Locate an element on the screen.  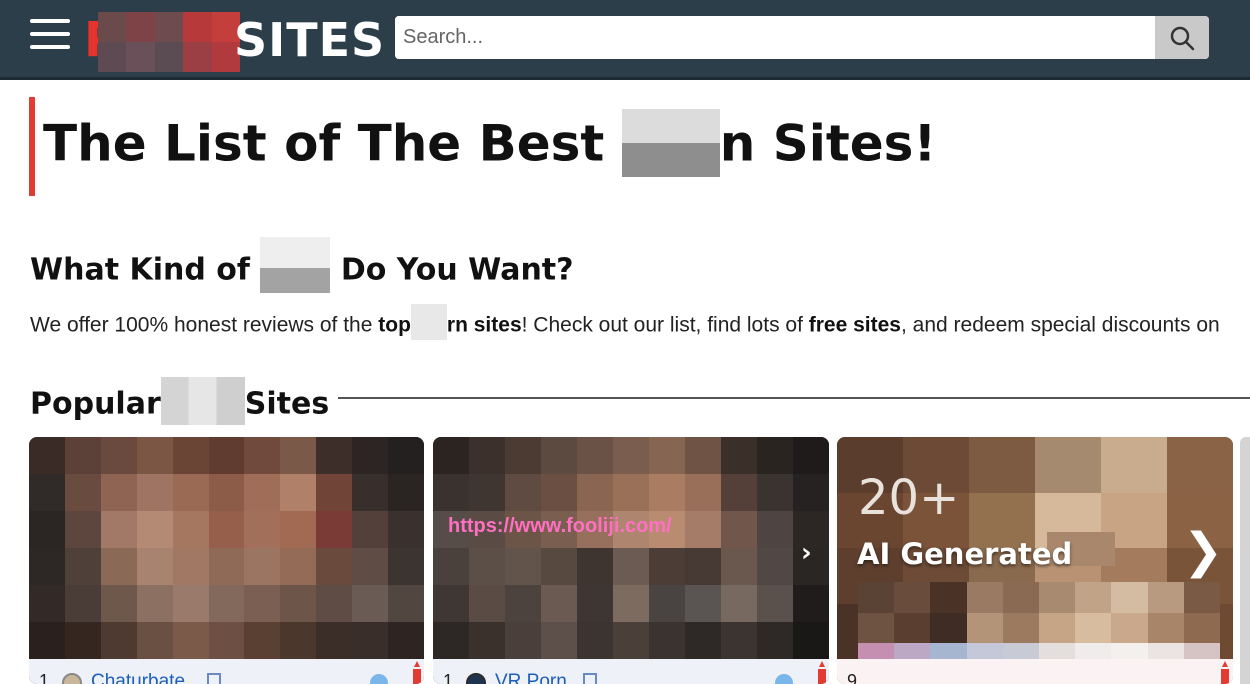
page-title-start: The List of The Best is located at coordinates (332, 143).